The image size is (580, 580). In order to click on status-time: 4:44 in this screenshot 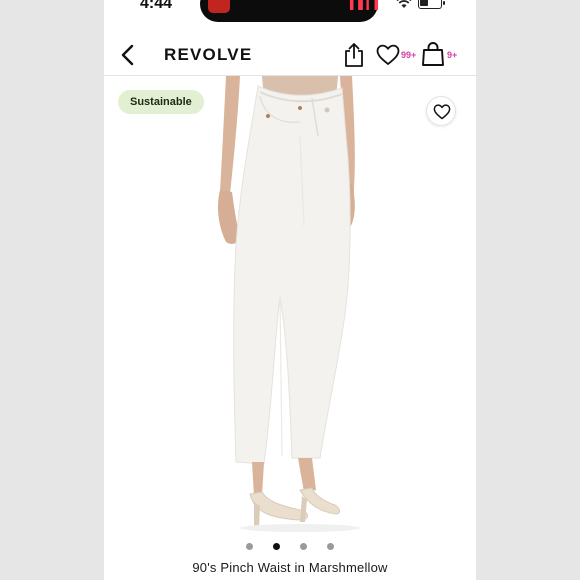, I will do `click(156, 6)`.